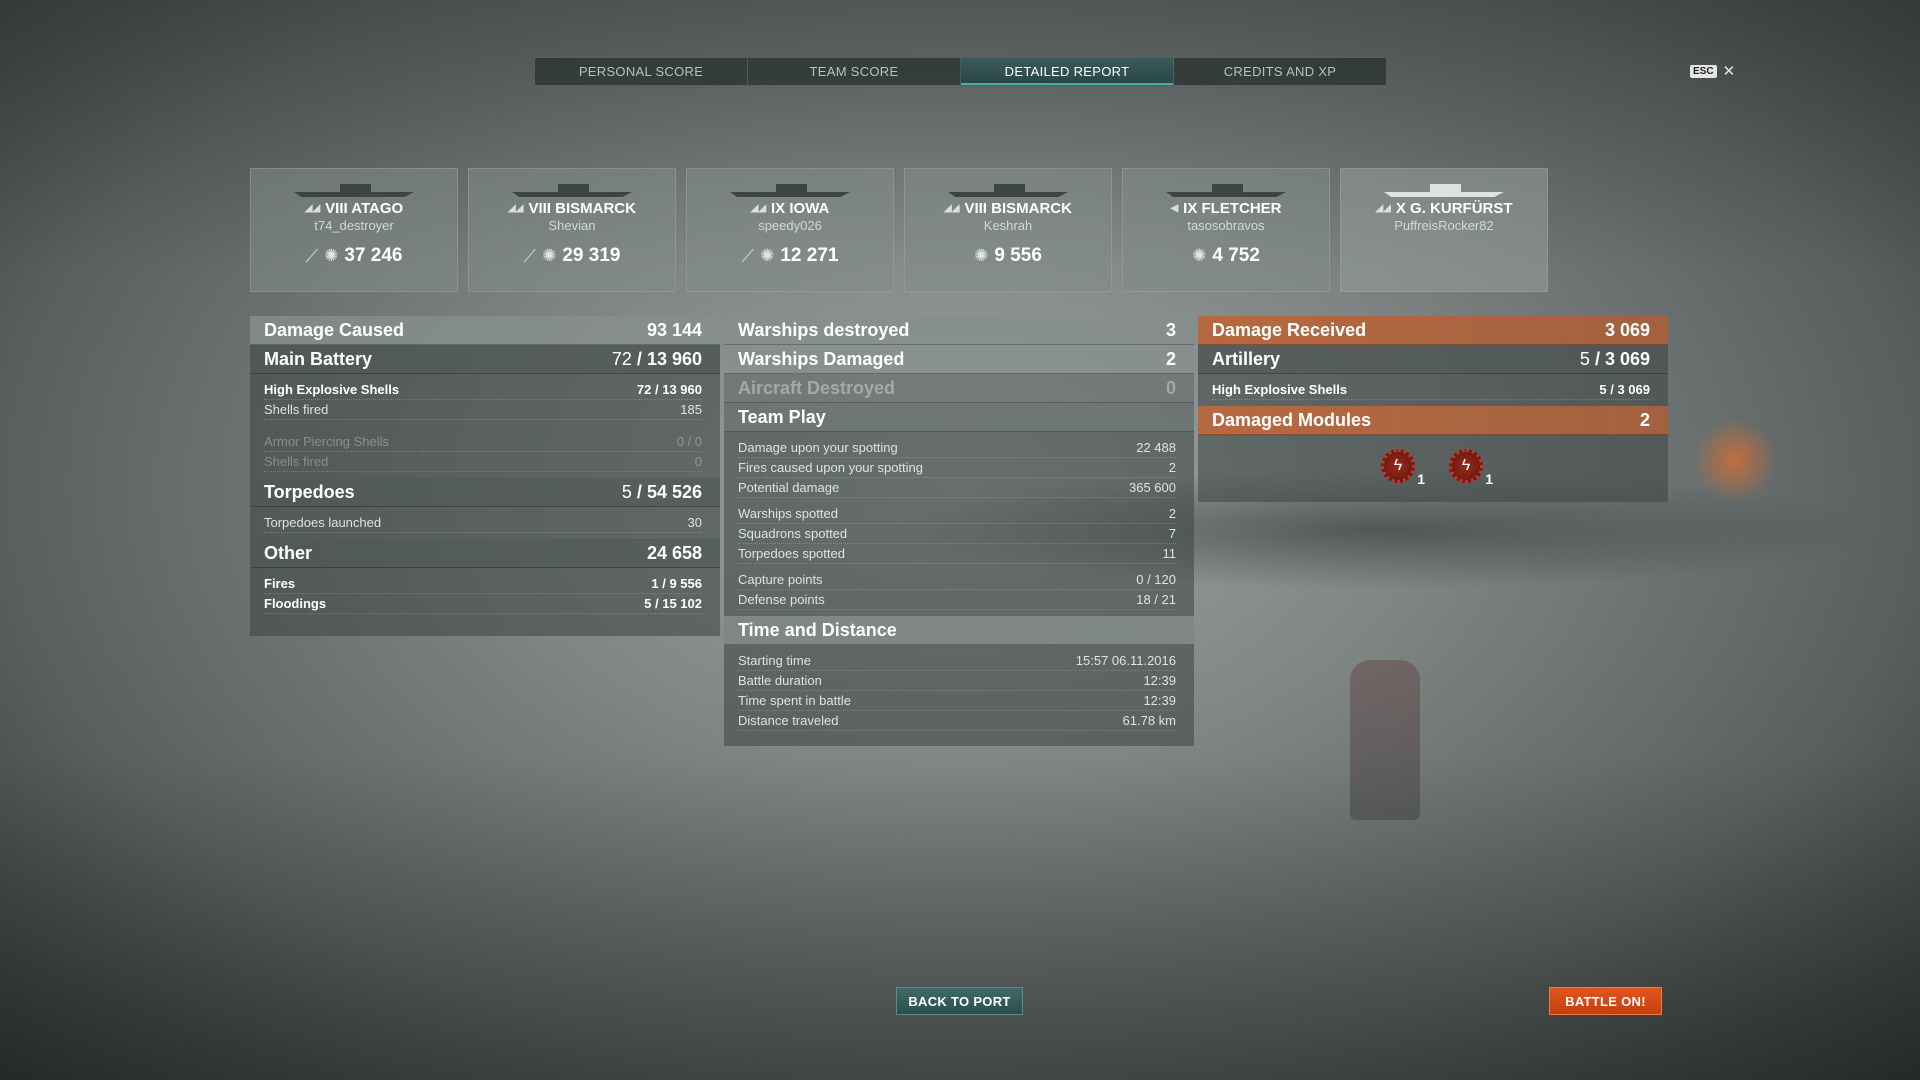  I want to click on esc-key-badge: ESC, so click(1703, 71).